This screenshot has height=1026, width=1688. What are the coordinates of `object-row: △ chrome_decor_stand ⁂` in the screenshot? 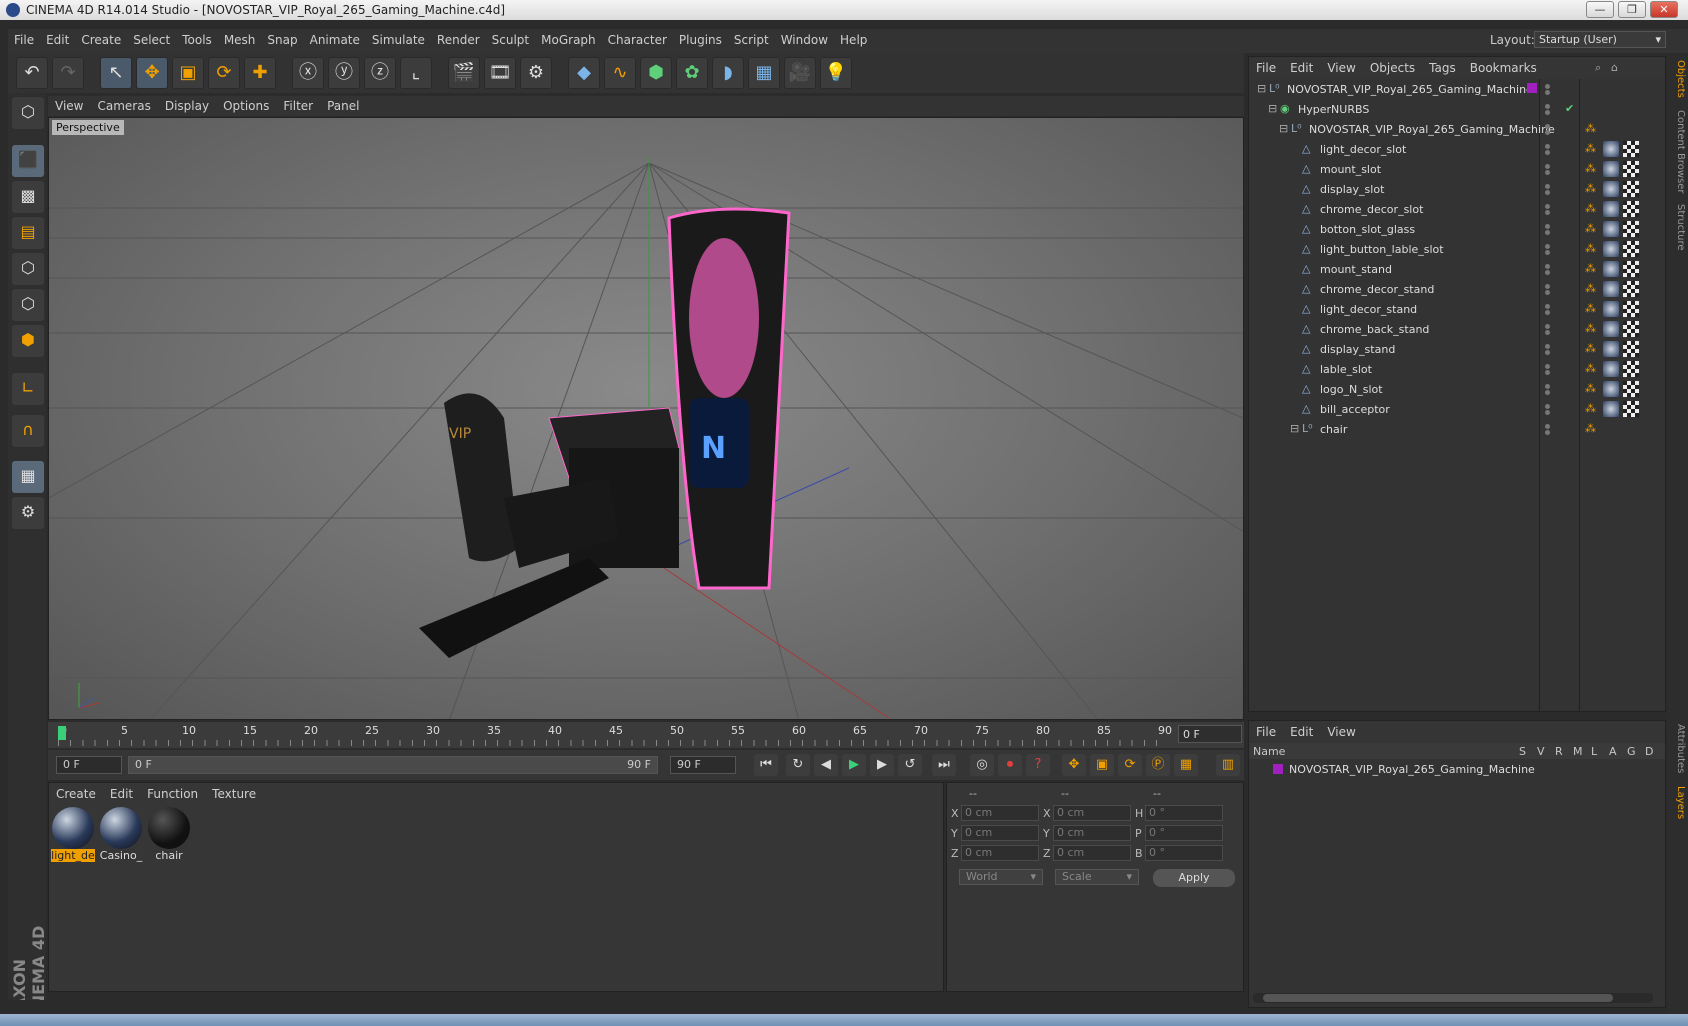 It's located at (1457, 289).